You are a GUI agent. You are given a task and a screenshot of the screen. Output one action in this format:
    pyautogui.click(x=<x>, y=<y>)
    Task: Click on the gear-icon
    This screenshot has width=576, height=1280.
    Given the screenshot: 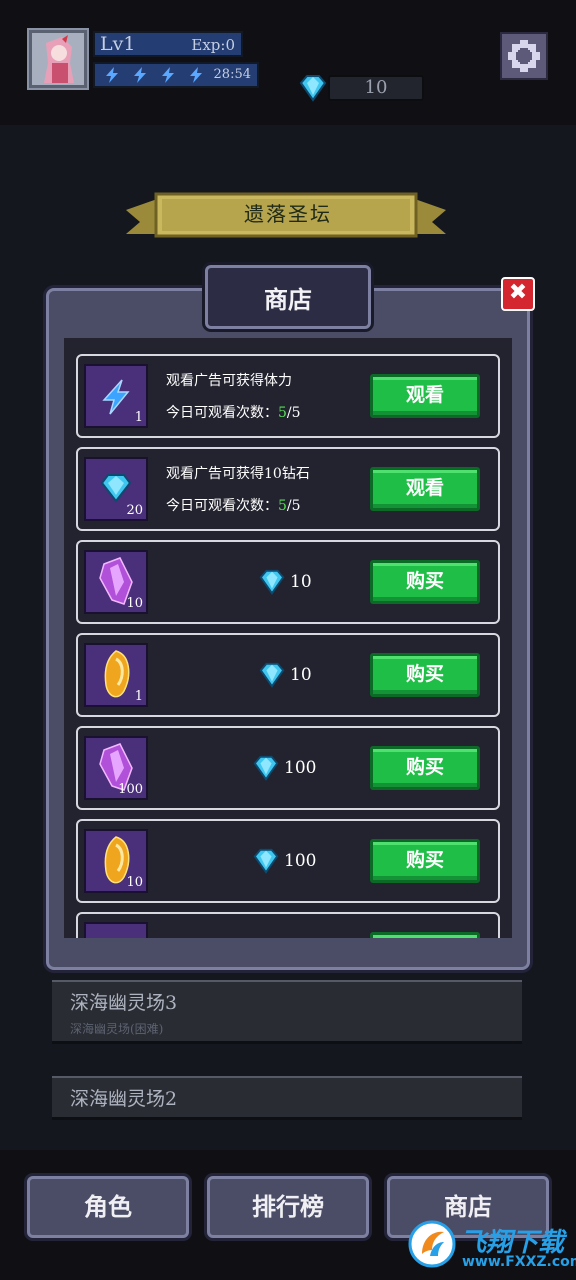 What is the action you would take?
    pyautogui.click(x=524, y=56)
    